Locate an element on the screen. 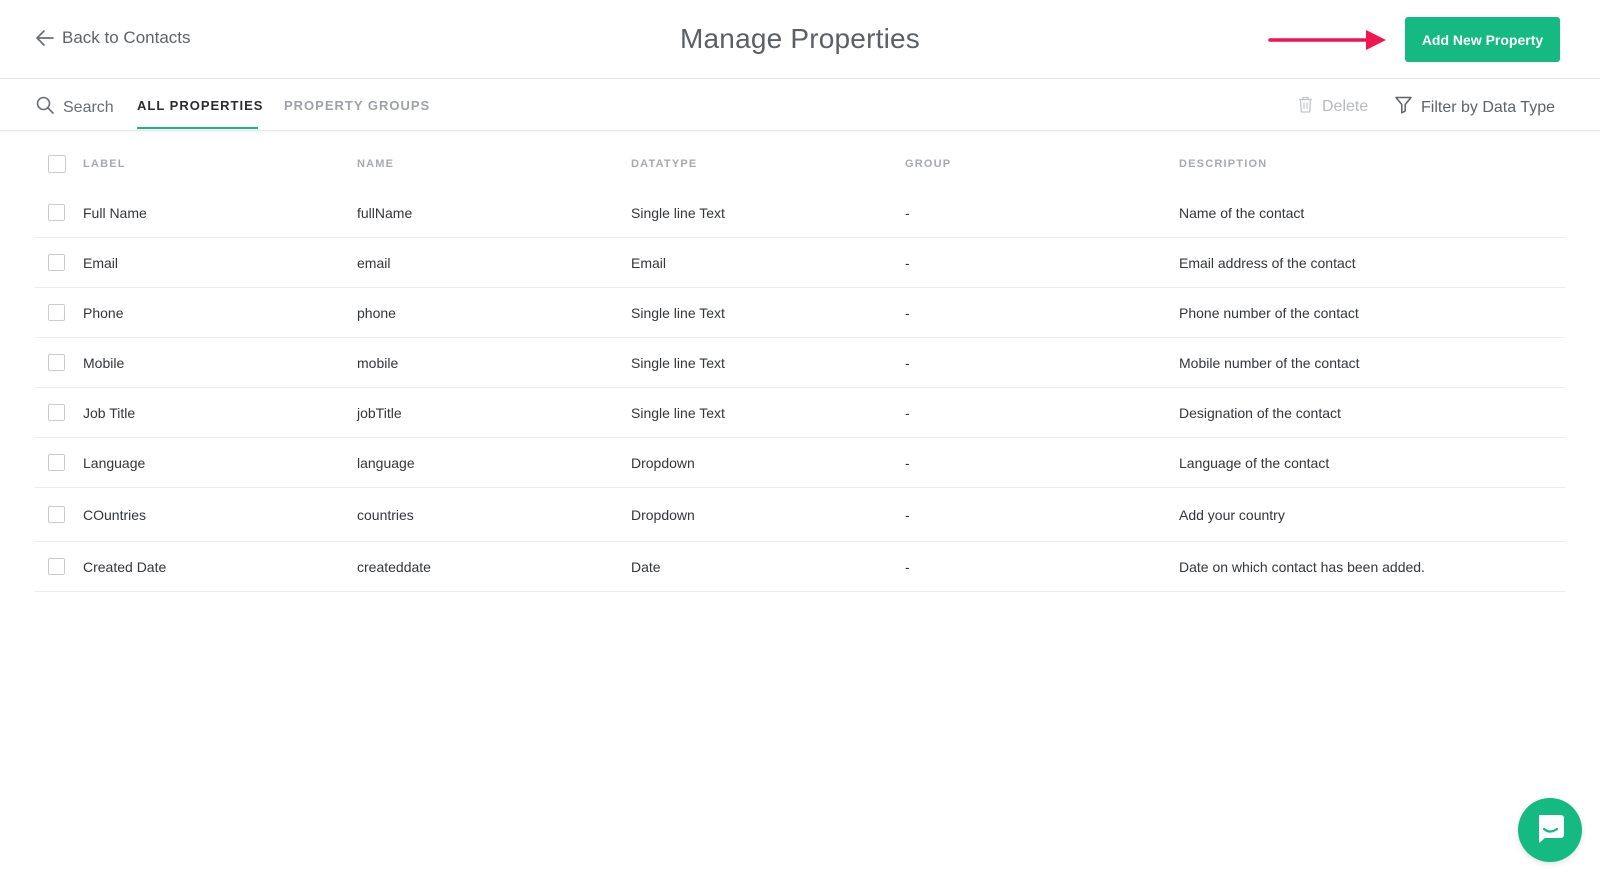  cell-description: Mobile number of the contact is located at coordinates (1269, 362).